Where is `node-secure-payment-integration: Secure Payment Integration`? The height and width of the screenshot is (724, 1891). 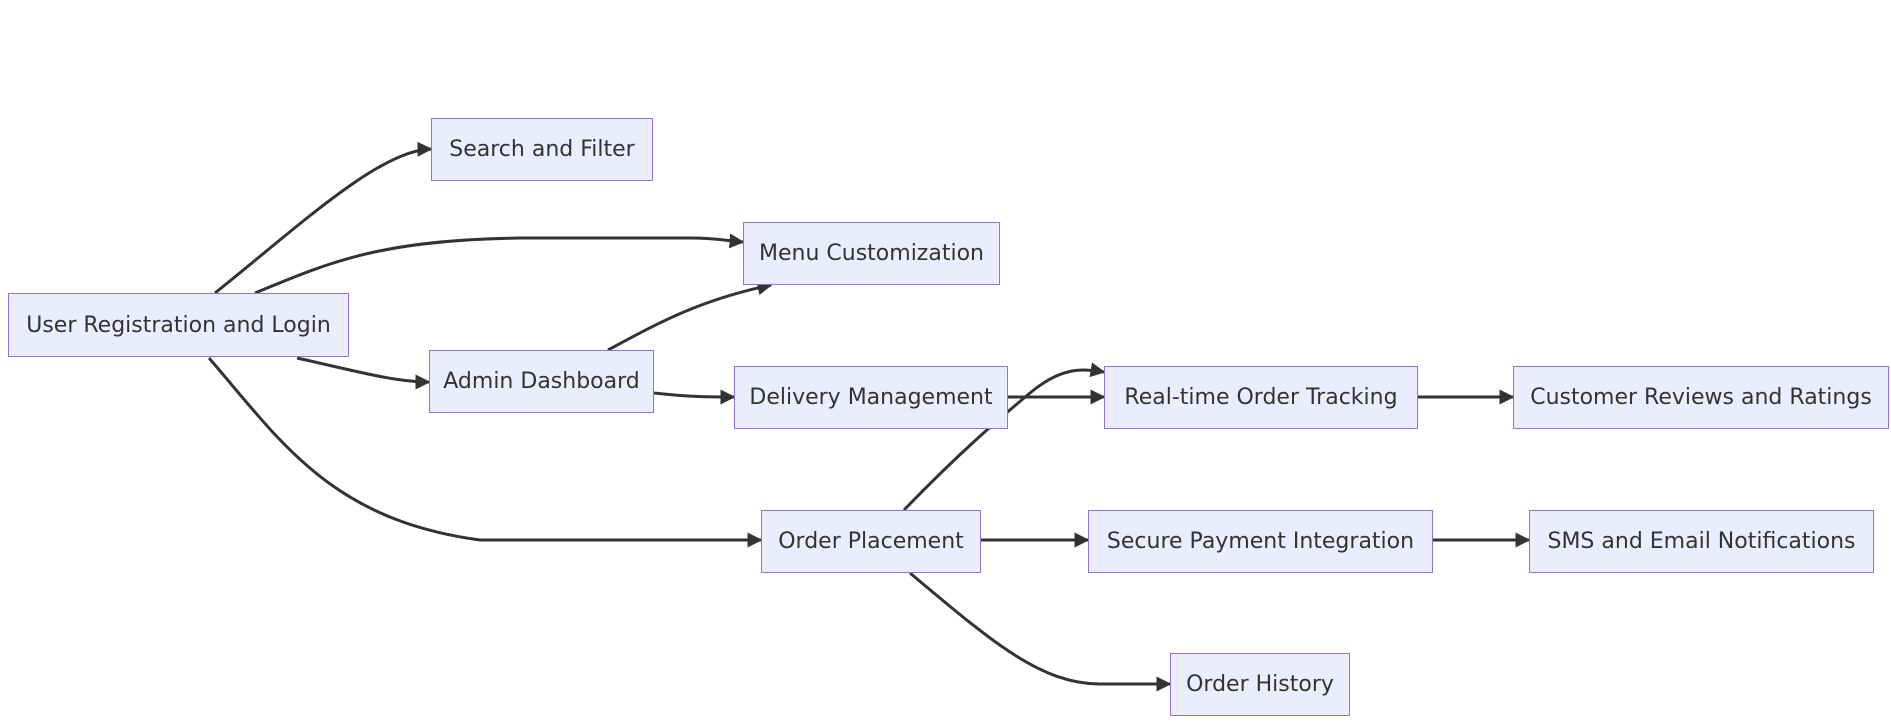
node-secure-payment-integration: Secure Payment Integration is located at coordinates (1260, 541).